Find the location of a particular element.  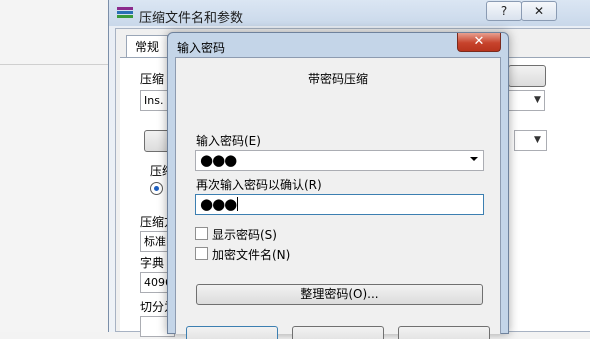

password-input: ●●● is located at coordinates (339, 160).